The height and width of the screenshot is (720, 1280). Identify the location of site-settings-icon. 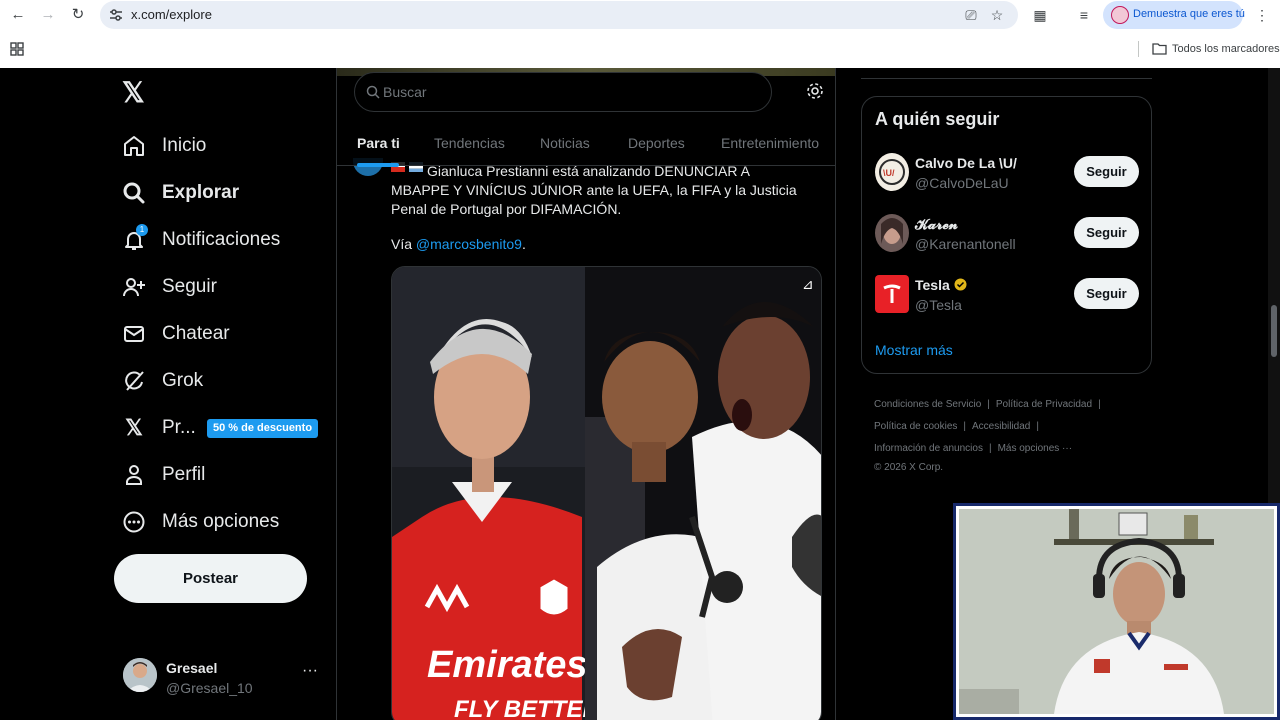
(116, 15).